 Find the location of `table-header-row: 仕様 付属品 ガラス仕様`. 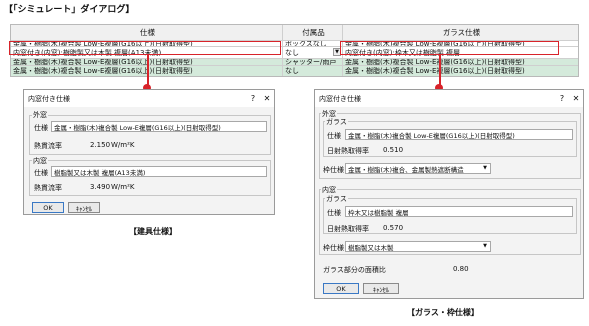

table-header-row: 仕様 付属品 ガラス仕様 is located at coordinates (294, 32).